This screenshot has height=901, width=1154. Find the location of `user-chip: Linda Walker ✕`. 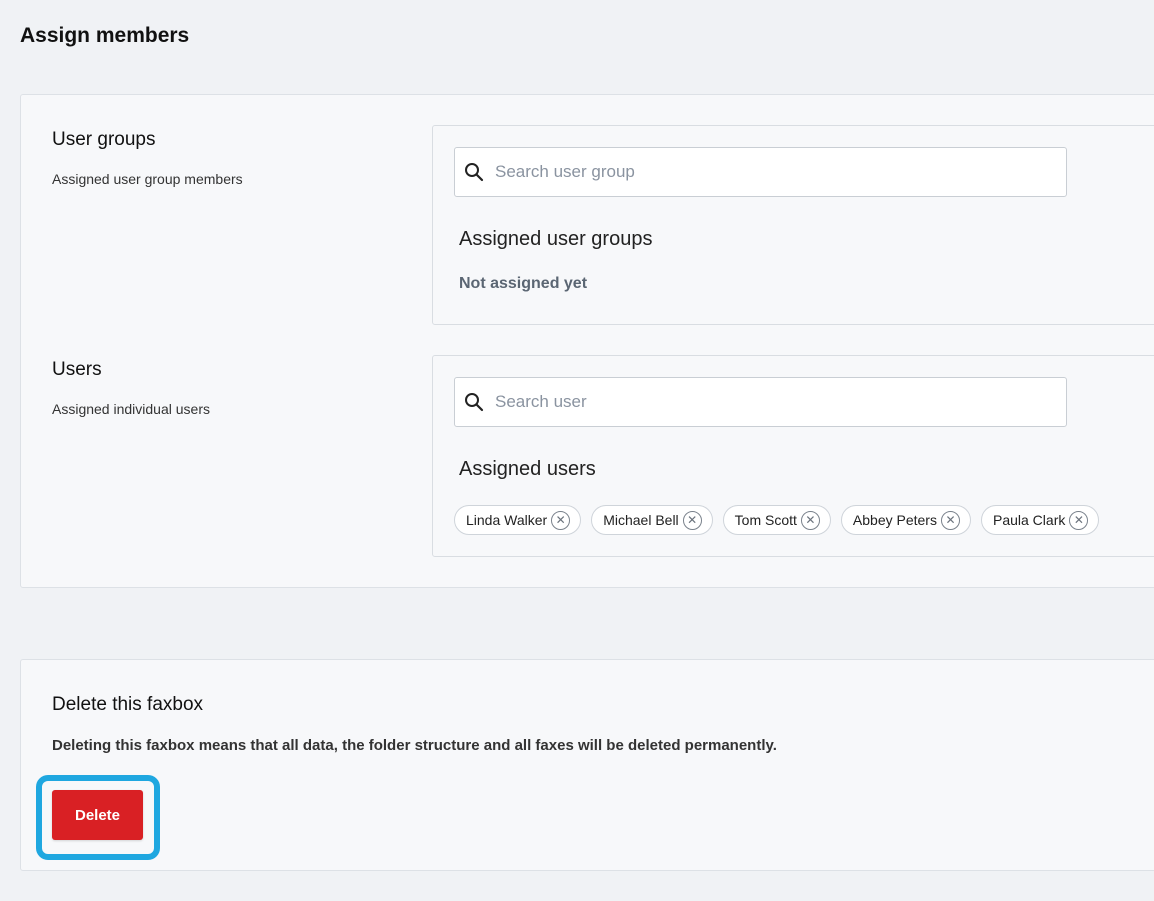

user-chip: Linda Walker ✕ is located at coordinates (518, 520).